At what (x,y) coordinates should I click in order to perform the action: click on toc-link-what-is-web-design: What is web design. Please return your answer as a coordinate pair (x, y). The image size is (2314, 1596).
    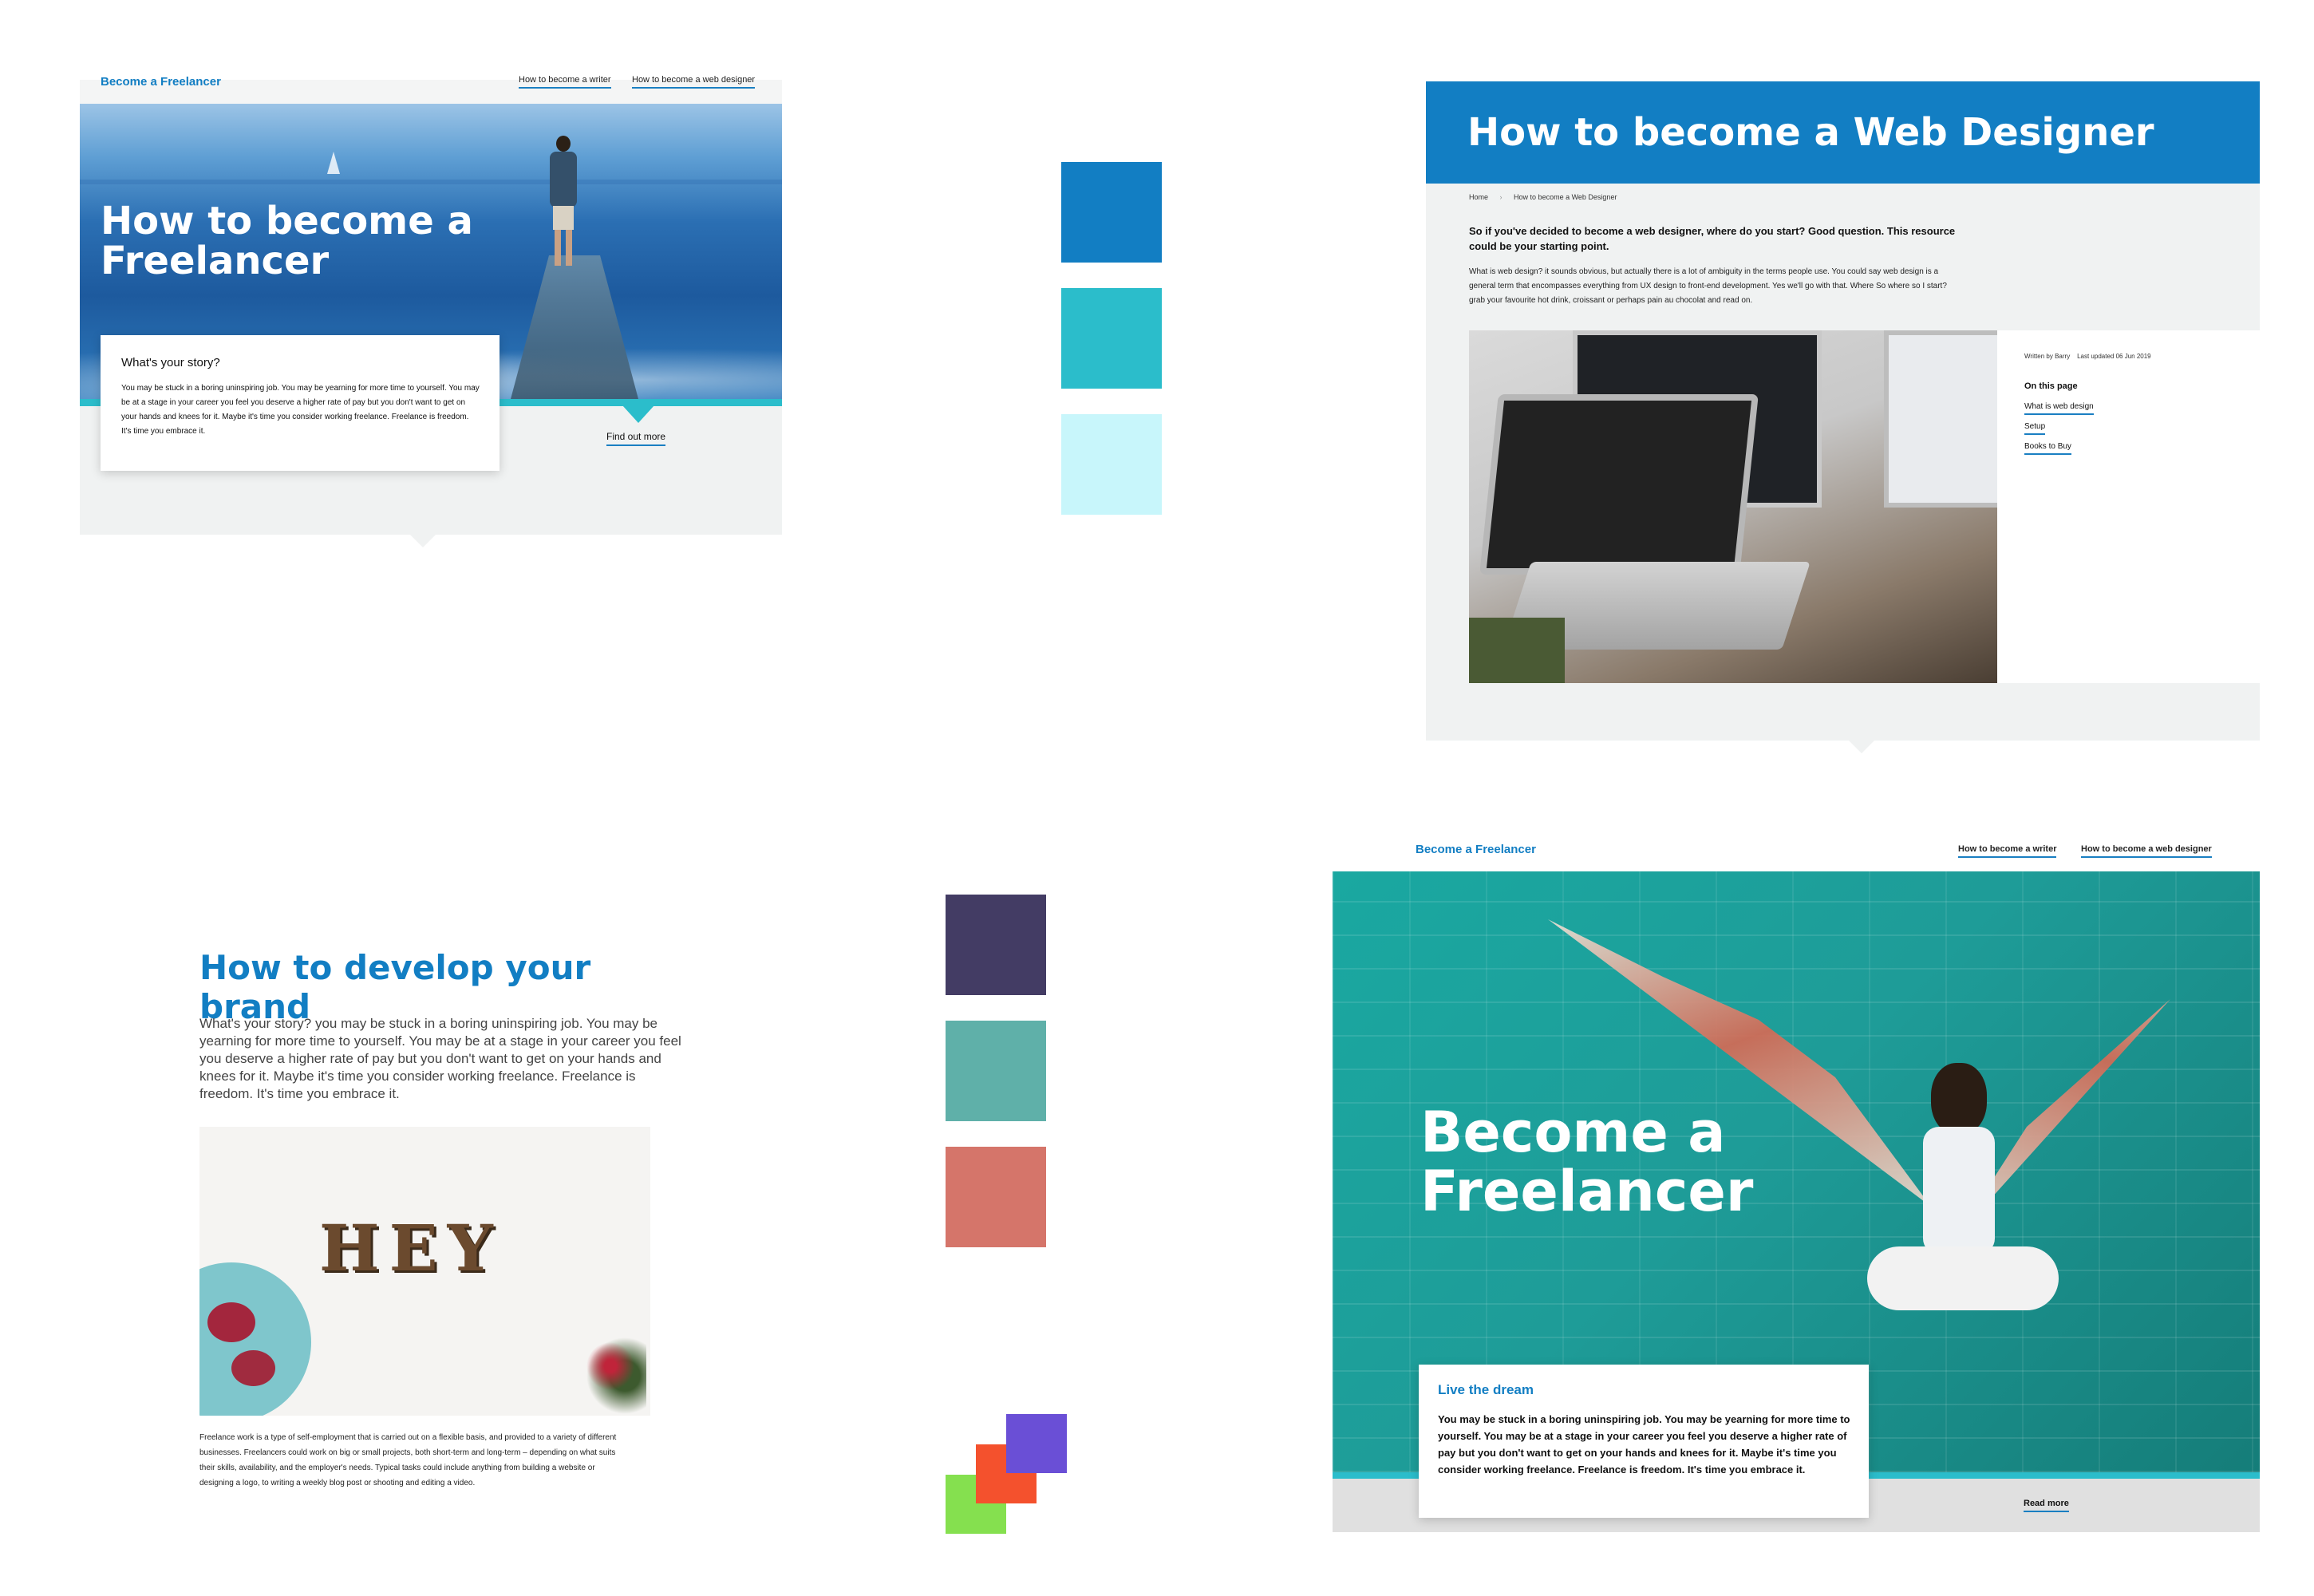
    Looking at the image, I should click on (2059, 408).